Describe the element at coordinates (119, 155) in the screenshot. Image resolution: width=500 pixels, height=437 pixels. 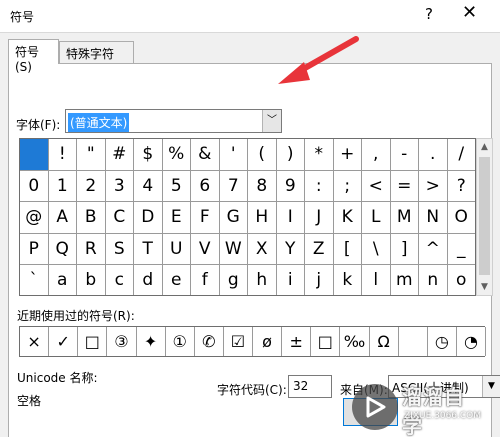
I see `symbol-cell: #` at that location.